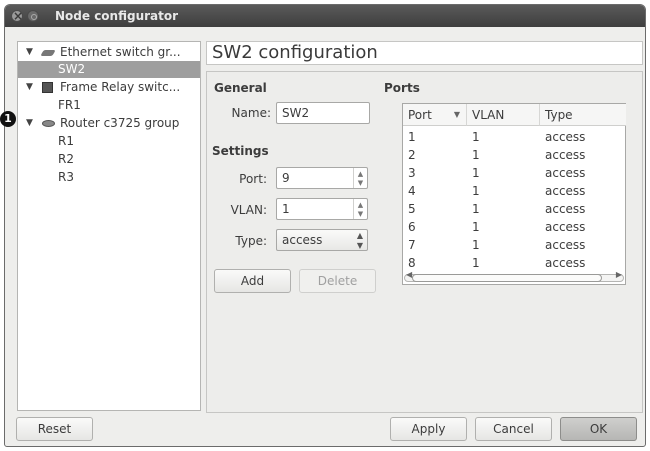  What do you see at coordinates (8, 119) in the screenshot?
I see `callout-marker: 1` at bounding box center [8, 119].